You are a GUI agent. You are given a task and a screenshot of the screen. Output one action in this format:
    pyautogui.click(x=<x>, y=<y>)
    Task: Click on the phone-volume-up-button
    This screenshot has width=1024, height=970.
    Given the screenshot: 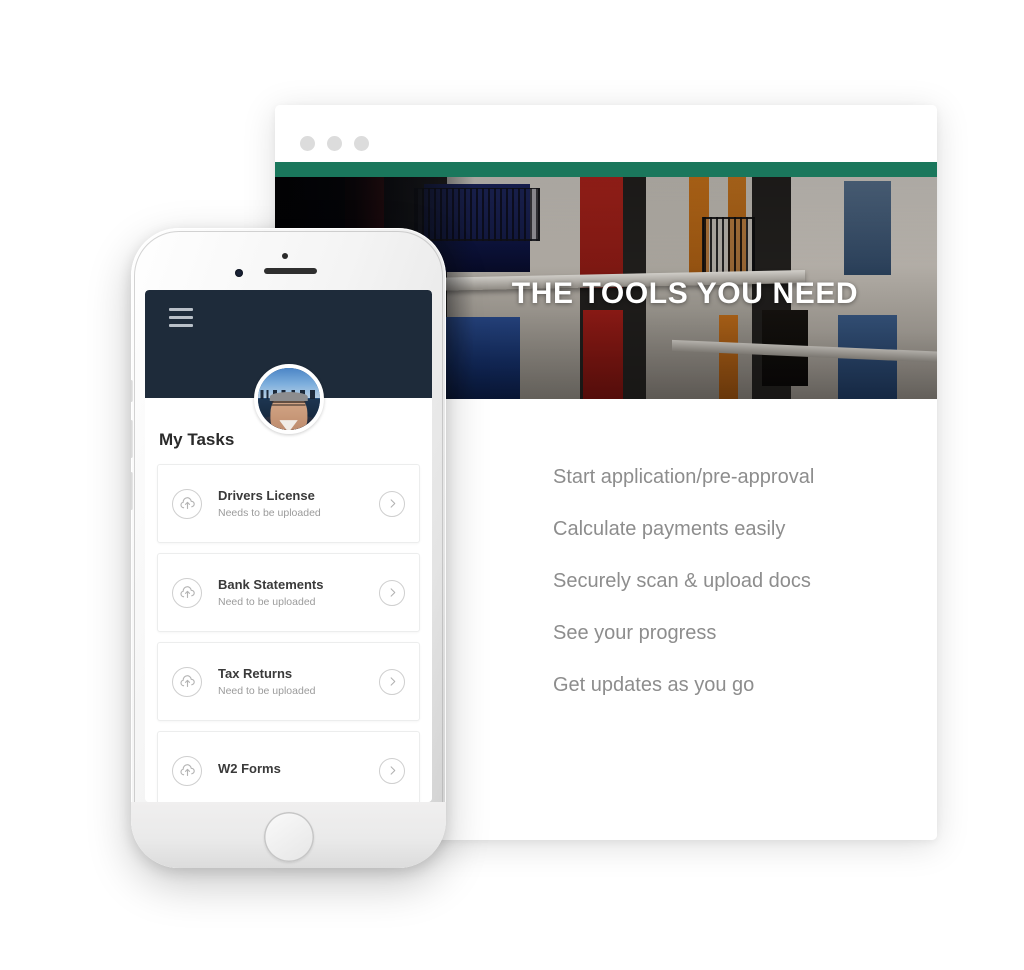 What is the action you would take?
    pyautogui.click(x=132, y=439)
    